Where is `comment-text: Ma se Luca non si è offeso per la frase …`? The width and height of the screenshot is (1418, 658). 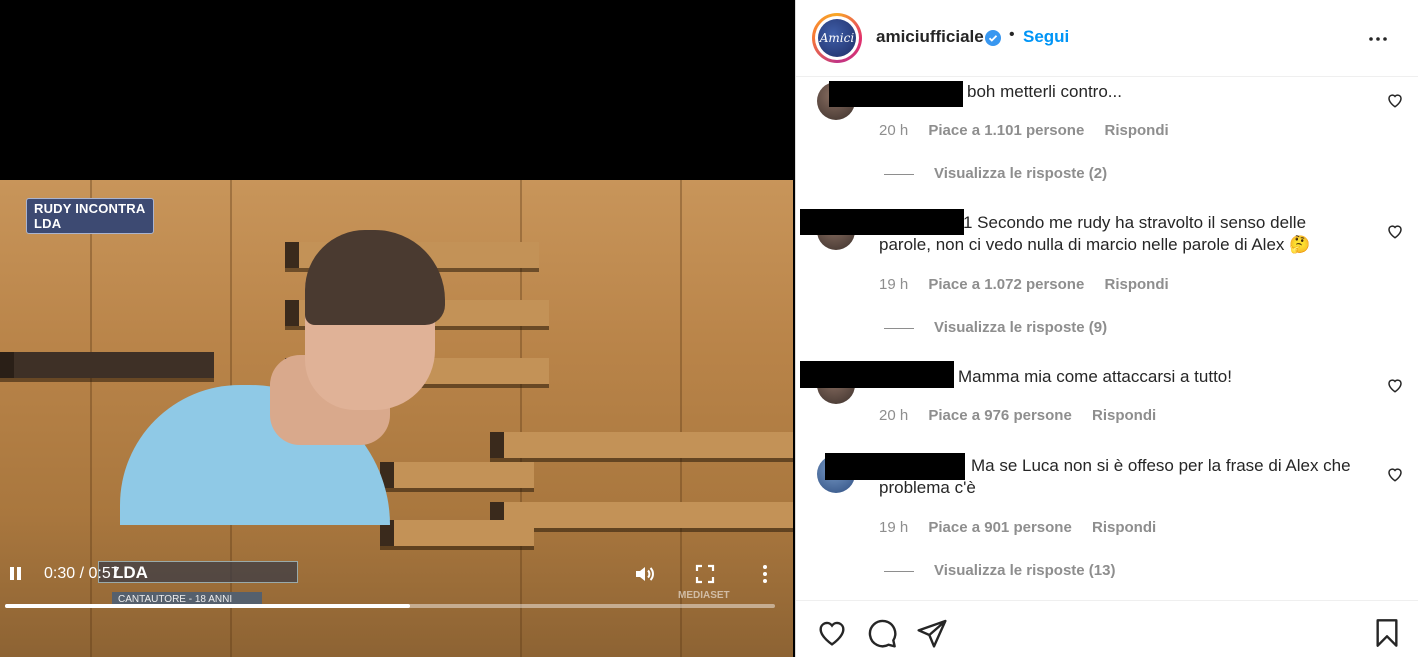 comment-text: Ma se Luca non si è offeso per la frase … is located at coordinates (1115, 476).